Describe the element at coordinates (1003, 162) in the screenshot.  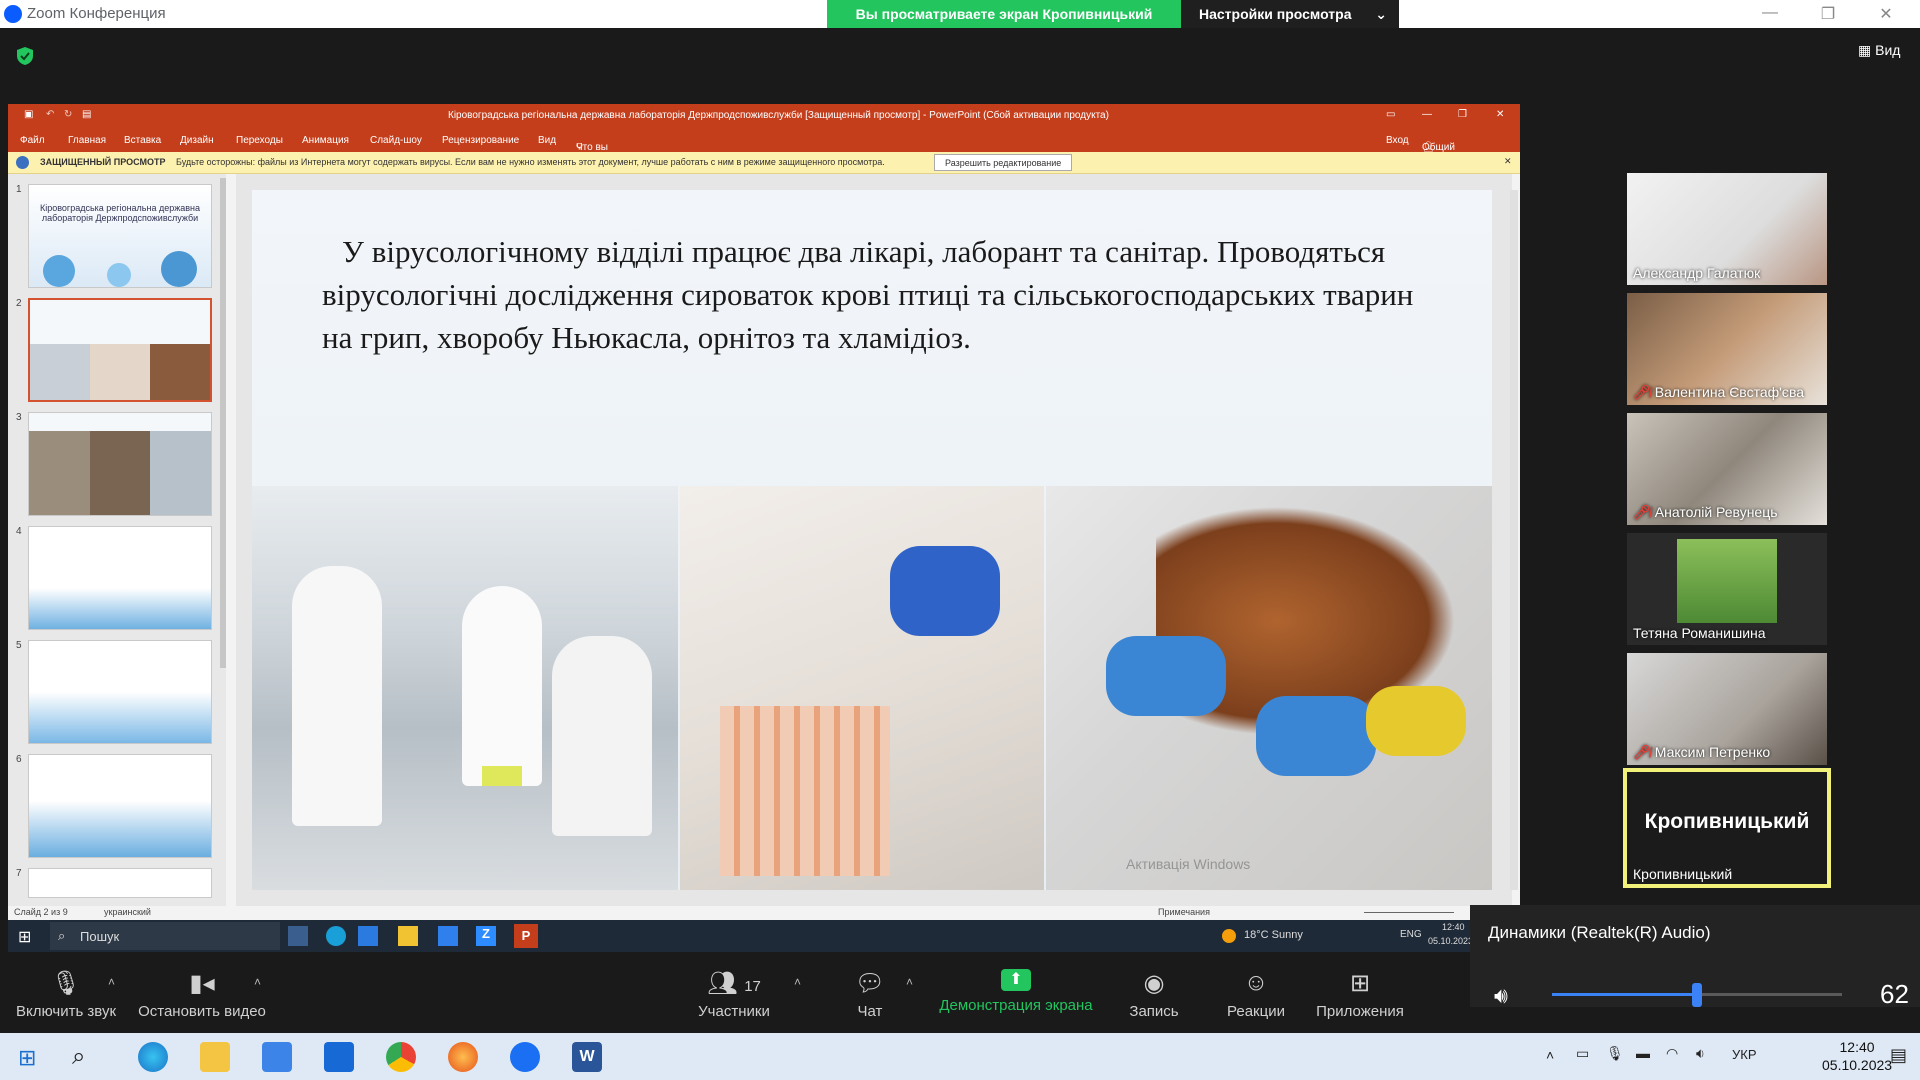
I see `enable-editing-button: Разрешить редактирование` at that location.